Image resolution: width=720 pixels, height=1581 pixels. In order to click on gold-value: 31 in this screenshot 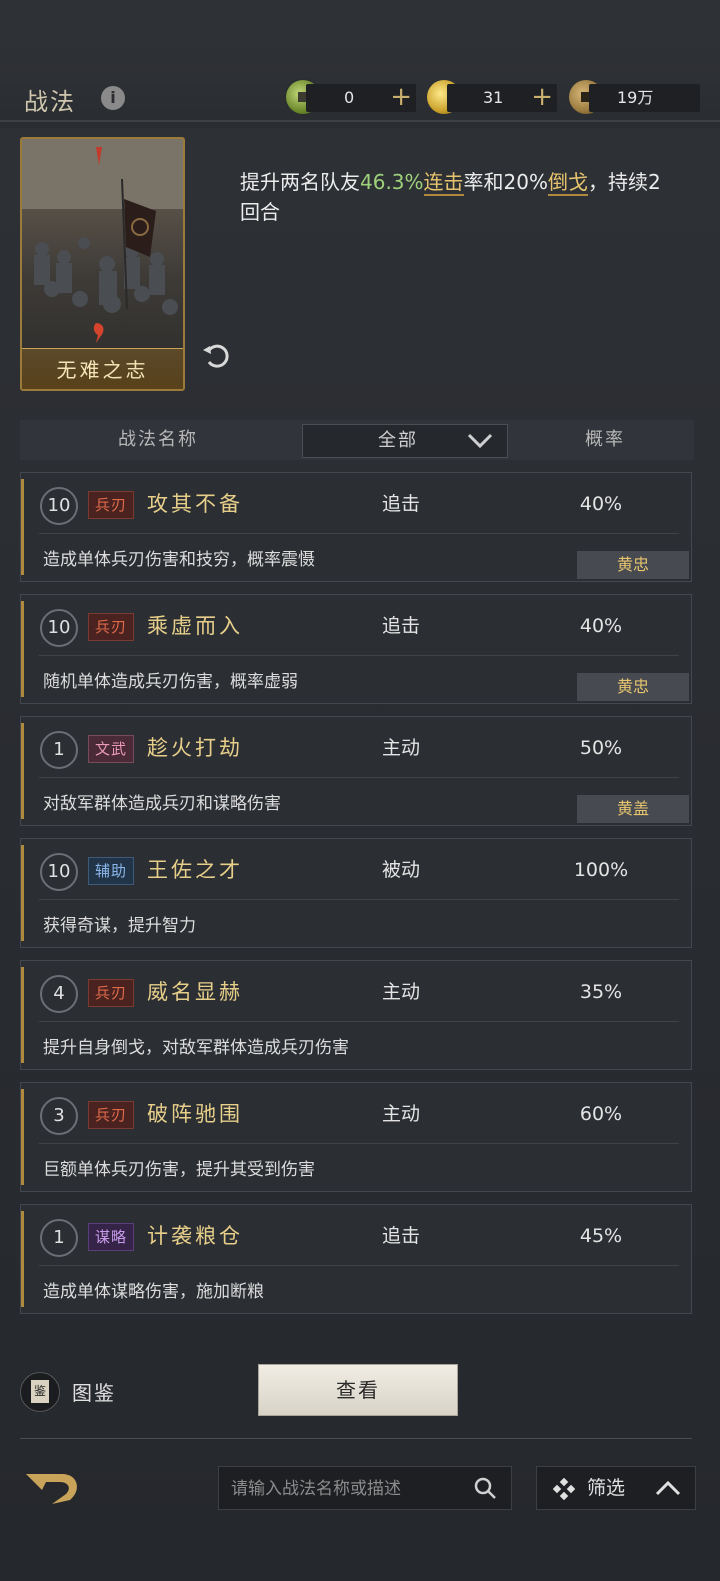, I will do `click(493, 97)`.